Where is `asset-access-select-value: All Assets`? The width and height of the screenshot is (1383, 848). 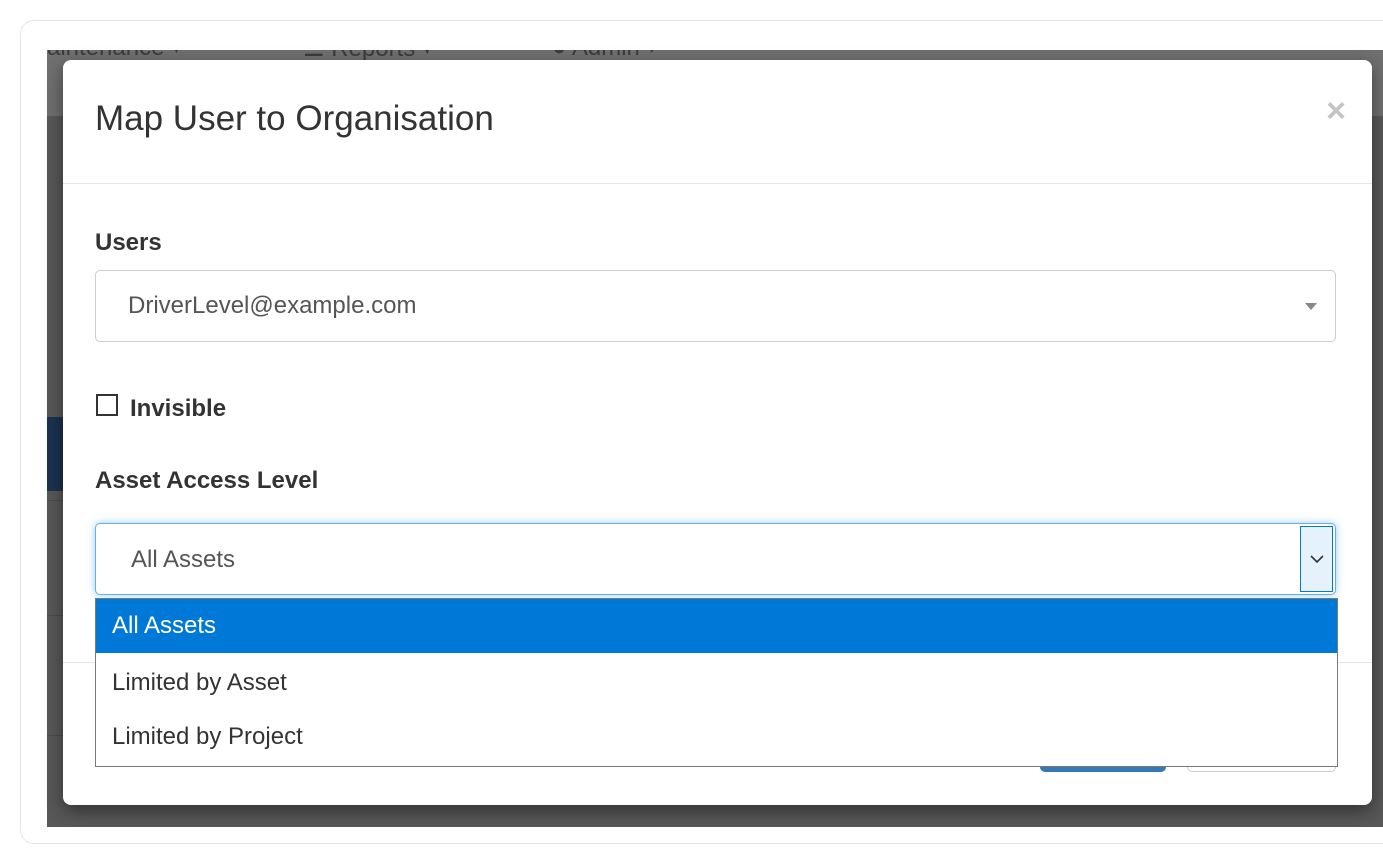 asset-access-select-value: All Assets is located at coordinates (183, 559).